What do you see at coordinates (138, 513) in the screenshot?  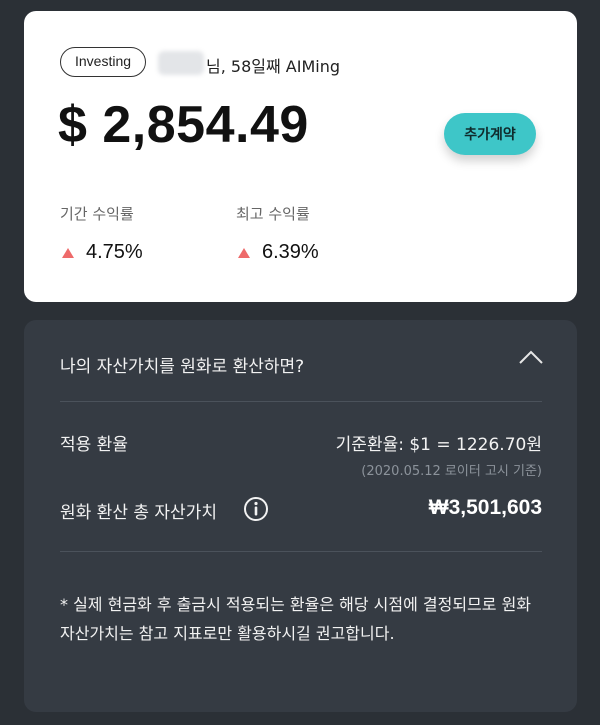 I see `total-krw-label: 원화 환산 총 자산가치` at bounding box center [138, 513].